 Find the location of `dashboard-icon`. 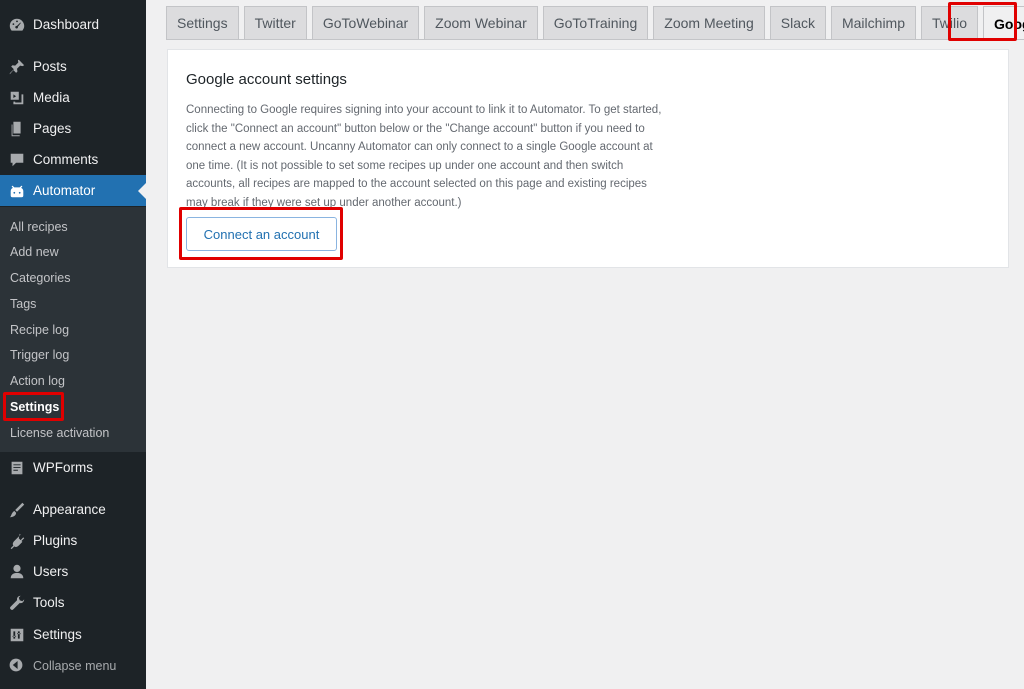

dashboard-icon is located at coordinates (17, 25).